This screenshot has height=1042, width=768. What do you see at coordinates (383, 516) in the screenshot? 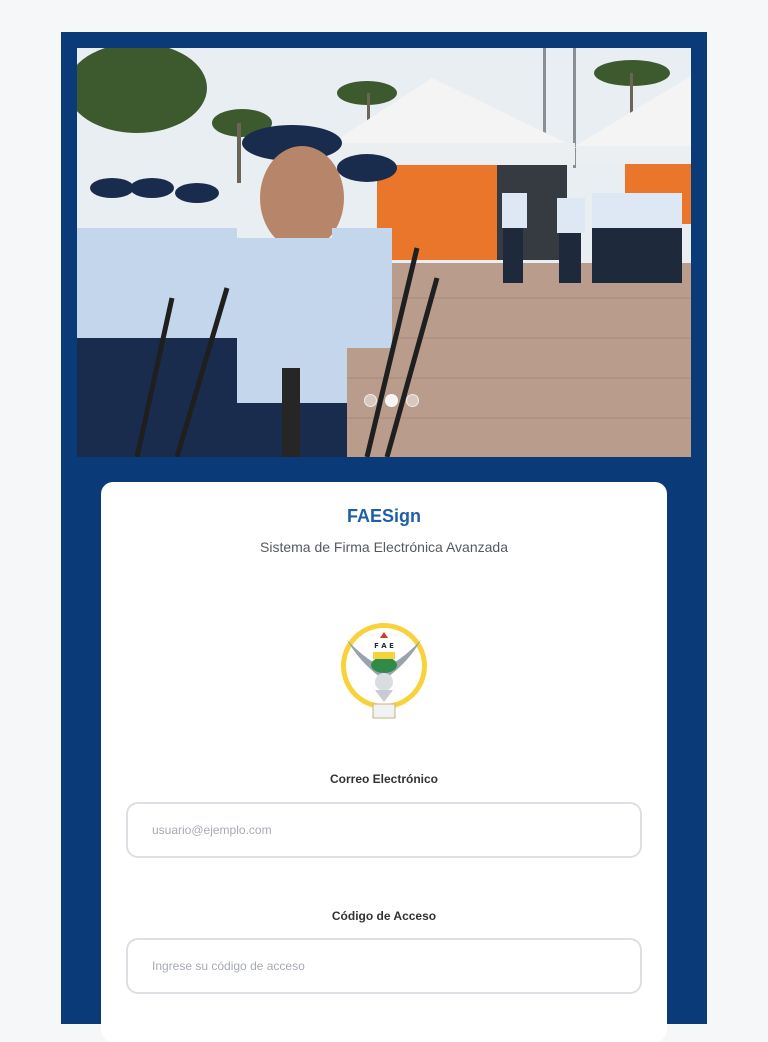
I see `app-title: FAESign` at bounding box center [383, 516].